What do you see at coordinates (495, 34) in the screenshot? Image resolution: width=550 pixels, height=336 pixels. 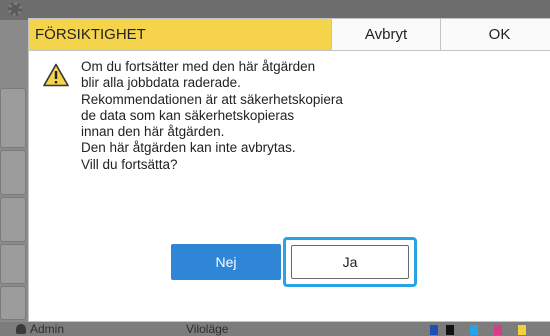 I see `ok-button: OK` at bounding box center [495, 34].